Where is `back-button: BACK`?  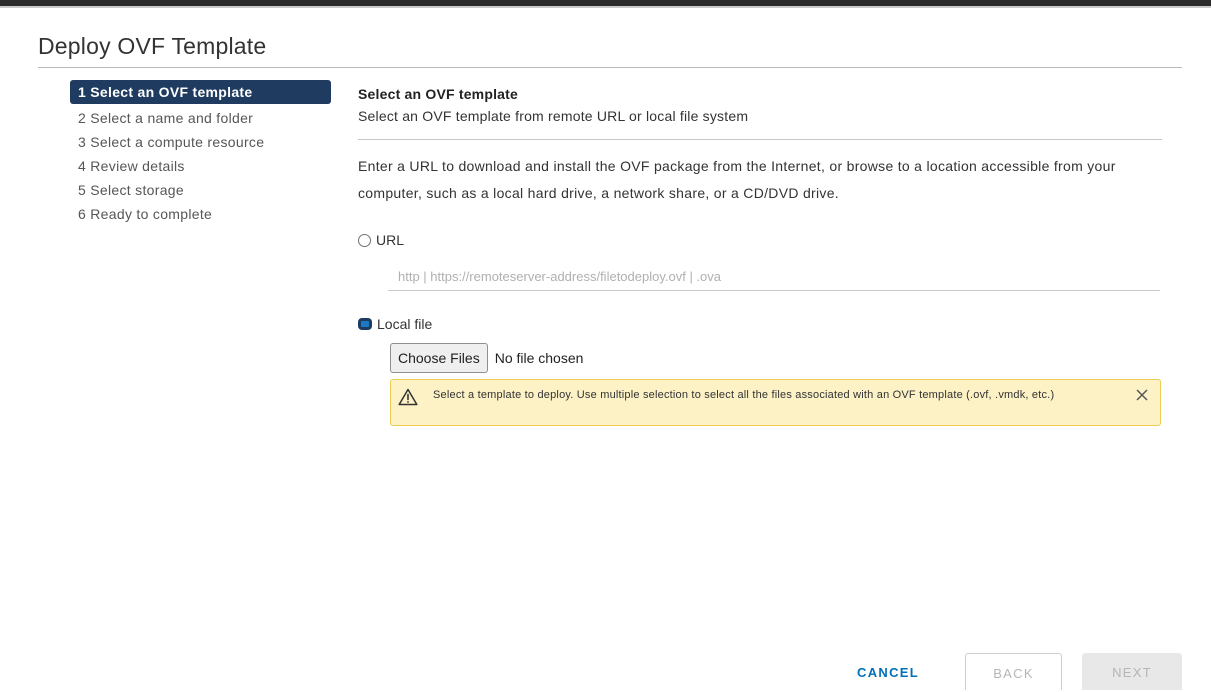 back-button: BACK is located at coordinates (1013, 671).